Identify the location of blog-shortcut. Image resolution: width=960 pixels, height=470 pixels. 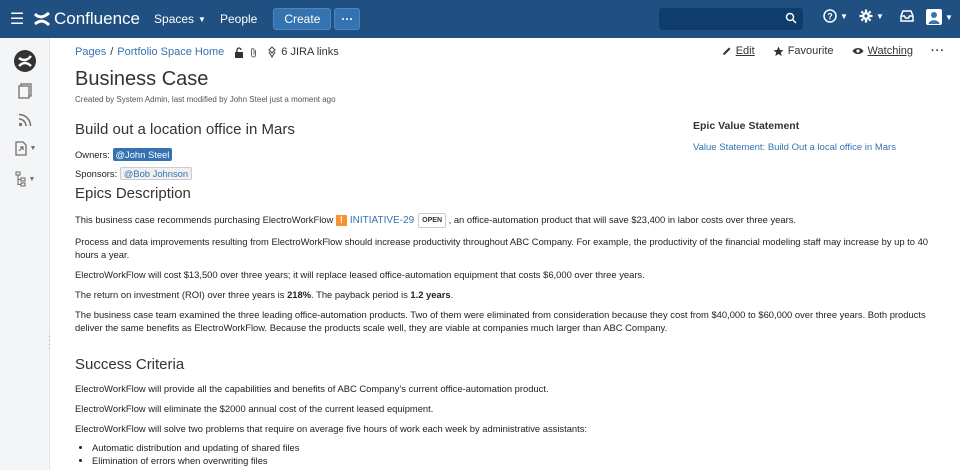
(25, 120).